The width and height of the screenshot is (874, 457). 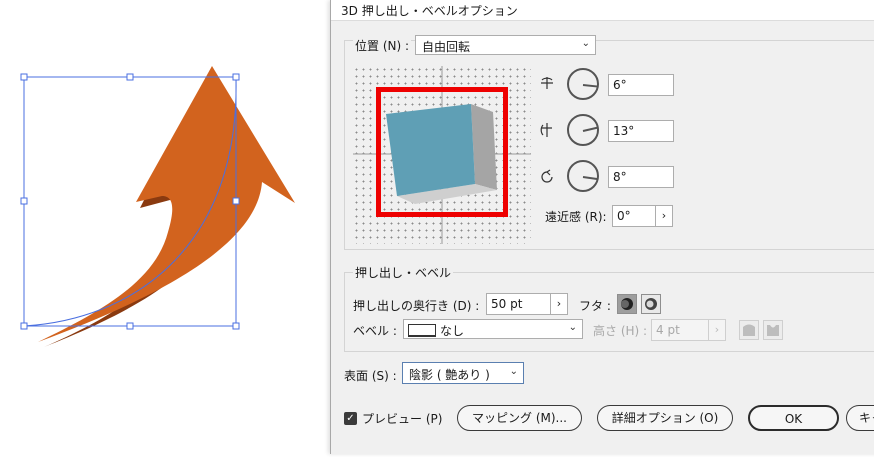 What do you see at coordinates (402, 418) in the screenshot?
I see `preview-label: プレビュー (P)` at bounding box center [402, 418].